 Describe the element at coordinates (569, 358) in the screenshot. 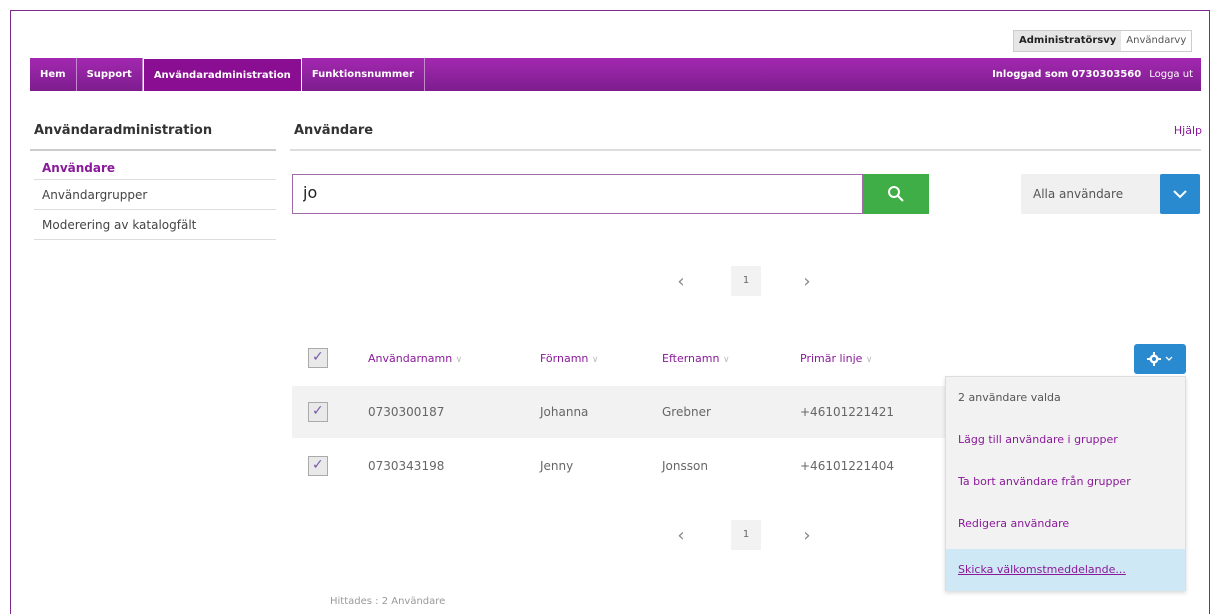

I see `column-firstname: Förnamn ∨` at that location.